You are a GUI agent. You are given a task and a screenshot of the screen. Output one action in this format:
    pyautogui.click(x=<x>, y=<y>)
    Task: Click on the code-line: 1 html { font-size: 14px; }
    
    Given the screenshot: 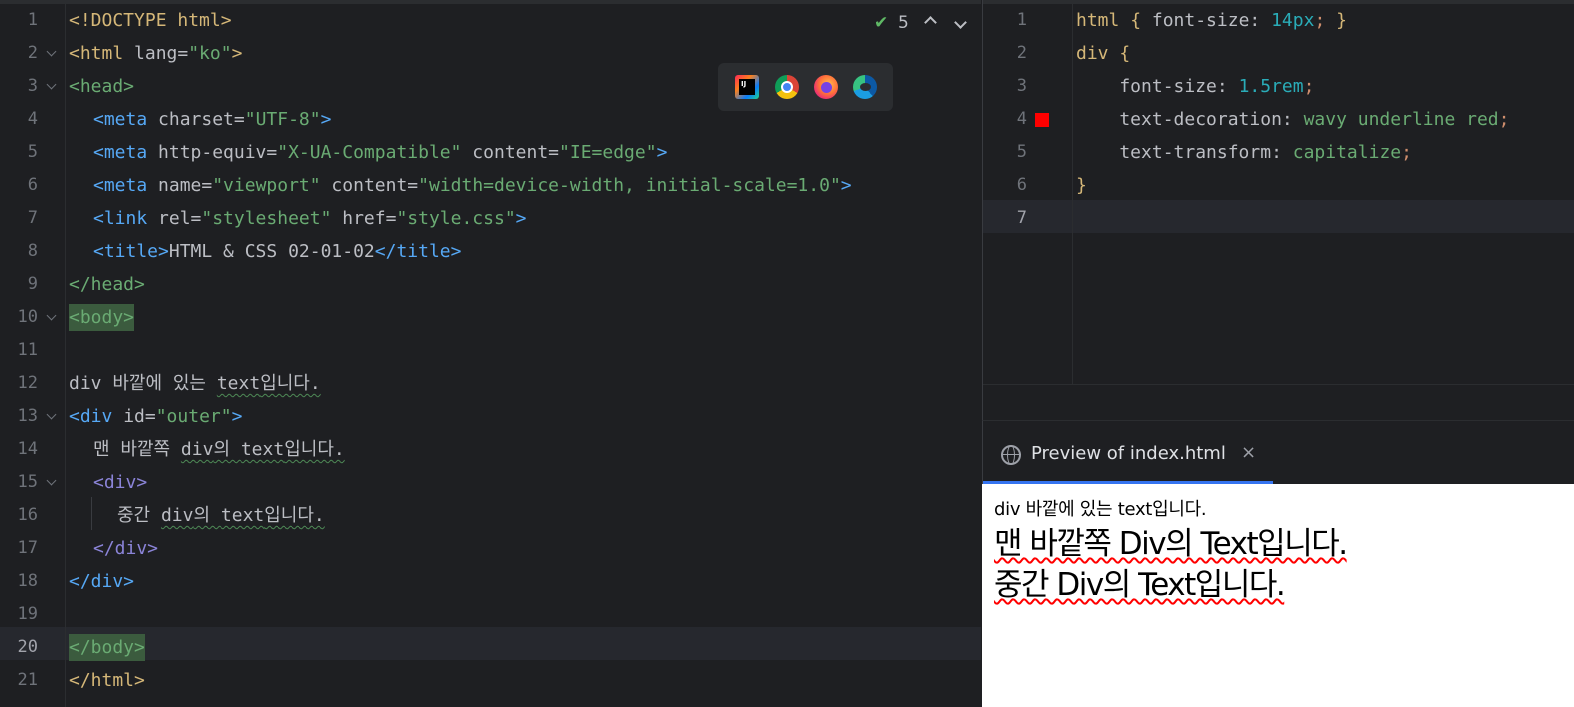 What is the action you would take?
    pyautogui.click(x=1278, y=20)
    